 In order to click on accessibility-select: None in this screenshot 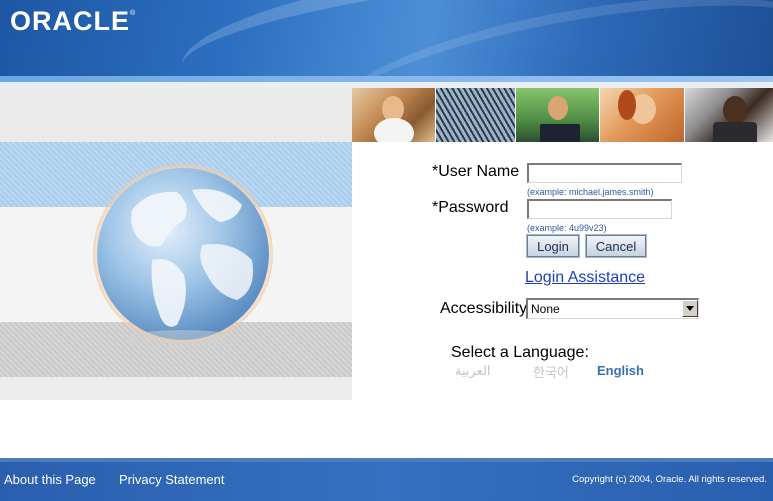, I will do `click(612, 308)`.